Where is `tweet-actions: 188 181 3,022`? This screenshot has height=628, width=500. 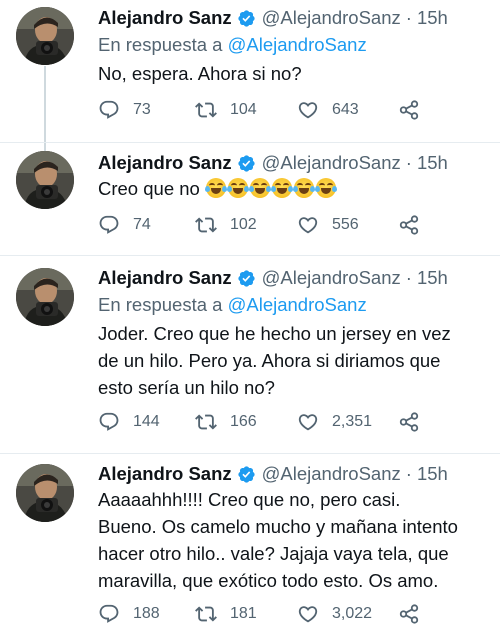
tweet-actions: 188 181 3,022 is located at coordinates (268, 614).